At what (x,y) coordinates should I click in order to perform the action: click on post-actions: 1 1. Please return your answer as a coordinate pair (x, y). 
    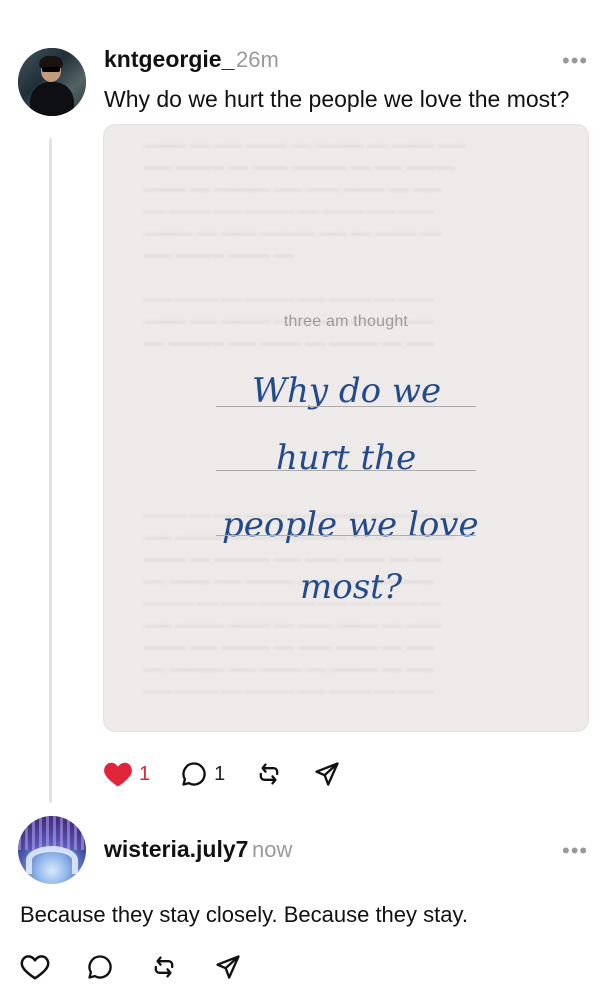
    Looking at the image, I should click on (237, 774).